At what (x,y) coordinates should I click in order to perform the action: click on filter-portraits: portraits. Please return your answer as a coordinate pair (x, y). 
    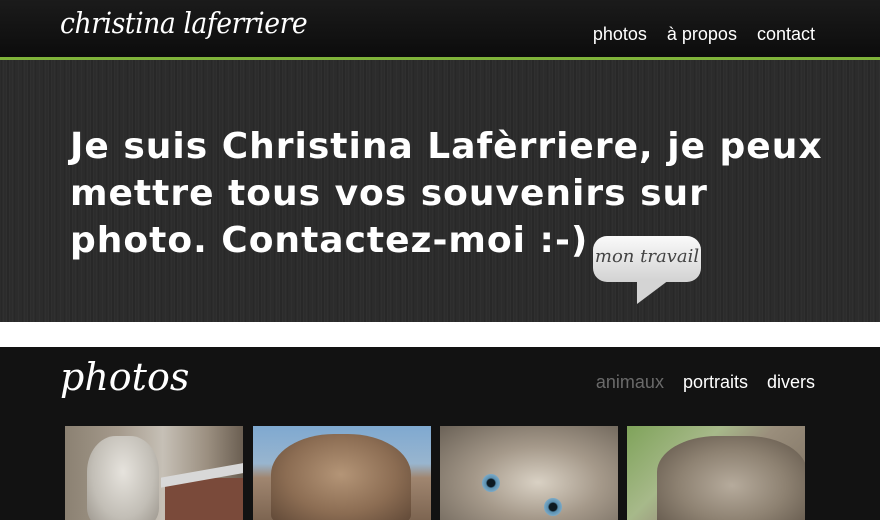
    Looking at the image, I should click on (715, 382).